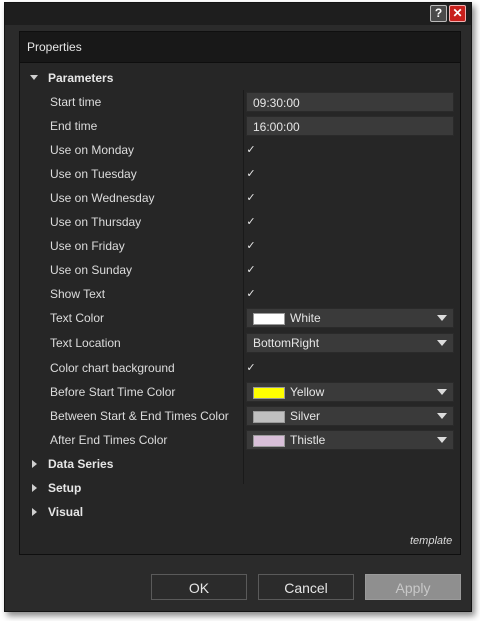 Image resolution: width=480 pixels, height=621 pixels. I want to click on after-end-color-swatch, so click(269, 441).